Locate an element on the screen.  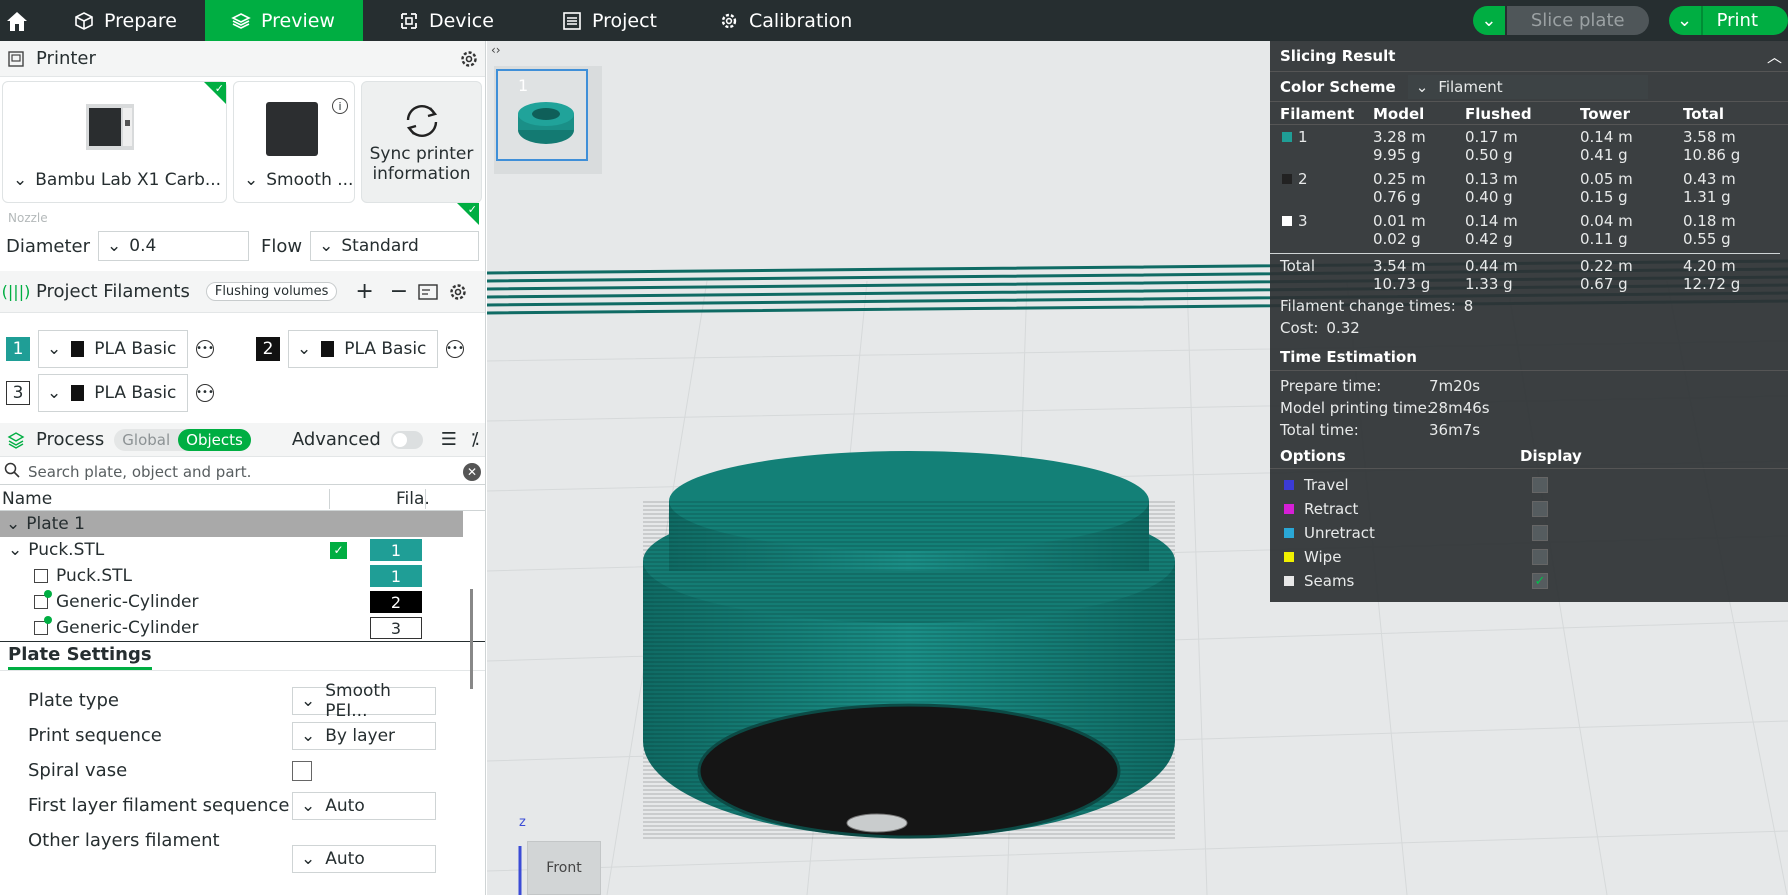
home-button is located at coordinates (17, 20).